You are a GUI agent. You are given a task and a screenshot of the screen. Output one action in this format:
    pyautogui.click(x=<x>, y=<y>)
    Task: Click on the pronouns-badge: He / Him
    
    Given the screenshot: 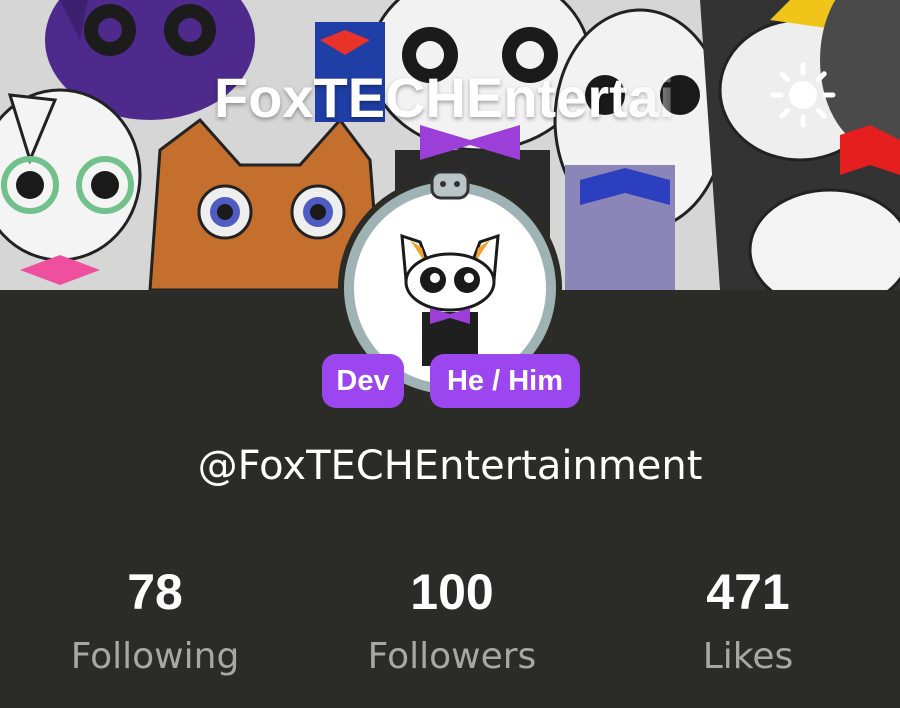 What is the action you would take?
    pyautogui.click(x=505, y=381)
    